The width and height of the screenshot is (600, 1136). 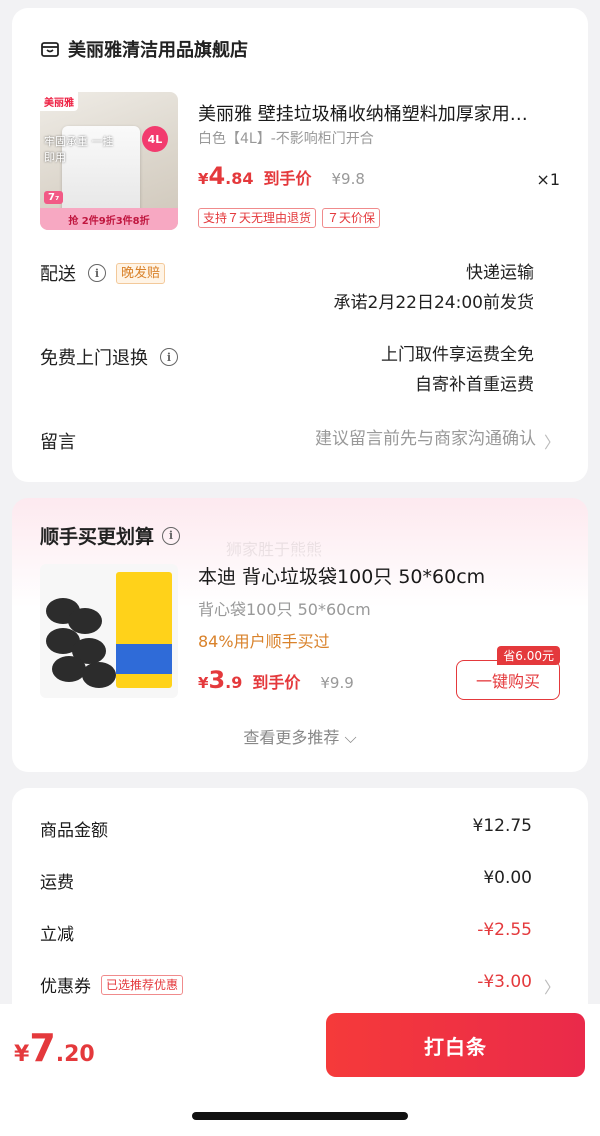 I want to click on coupon-tag: 已选推荐优惠, so click(x=142, y=984).